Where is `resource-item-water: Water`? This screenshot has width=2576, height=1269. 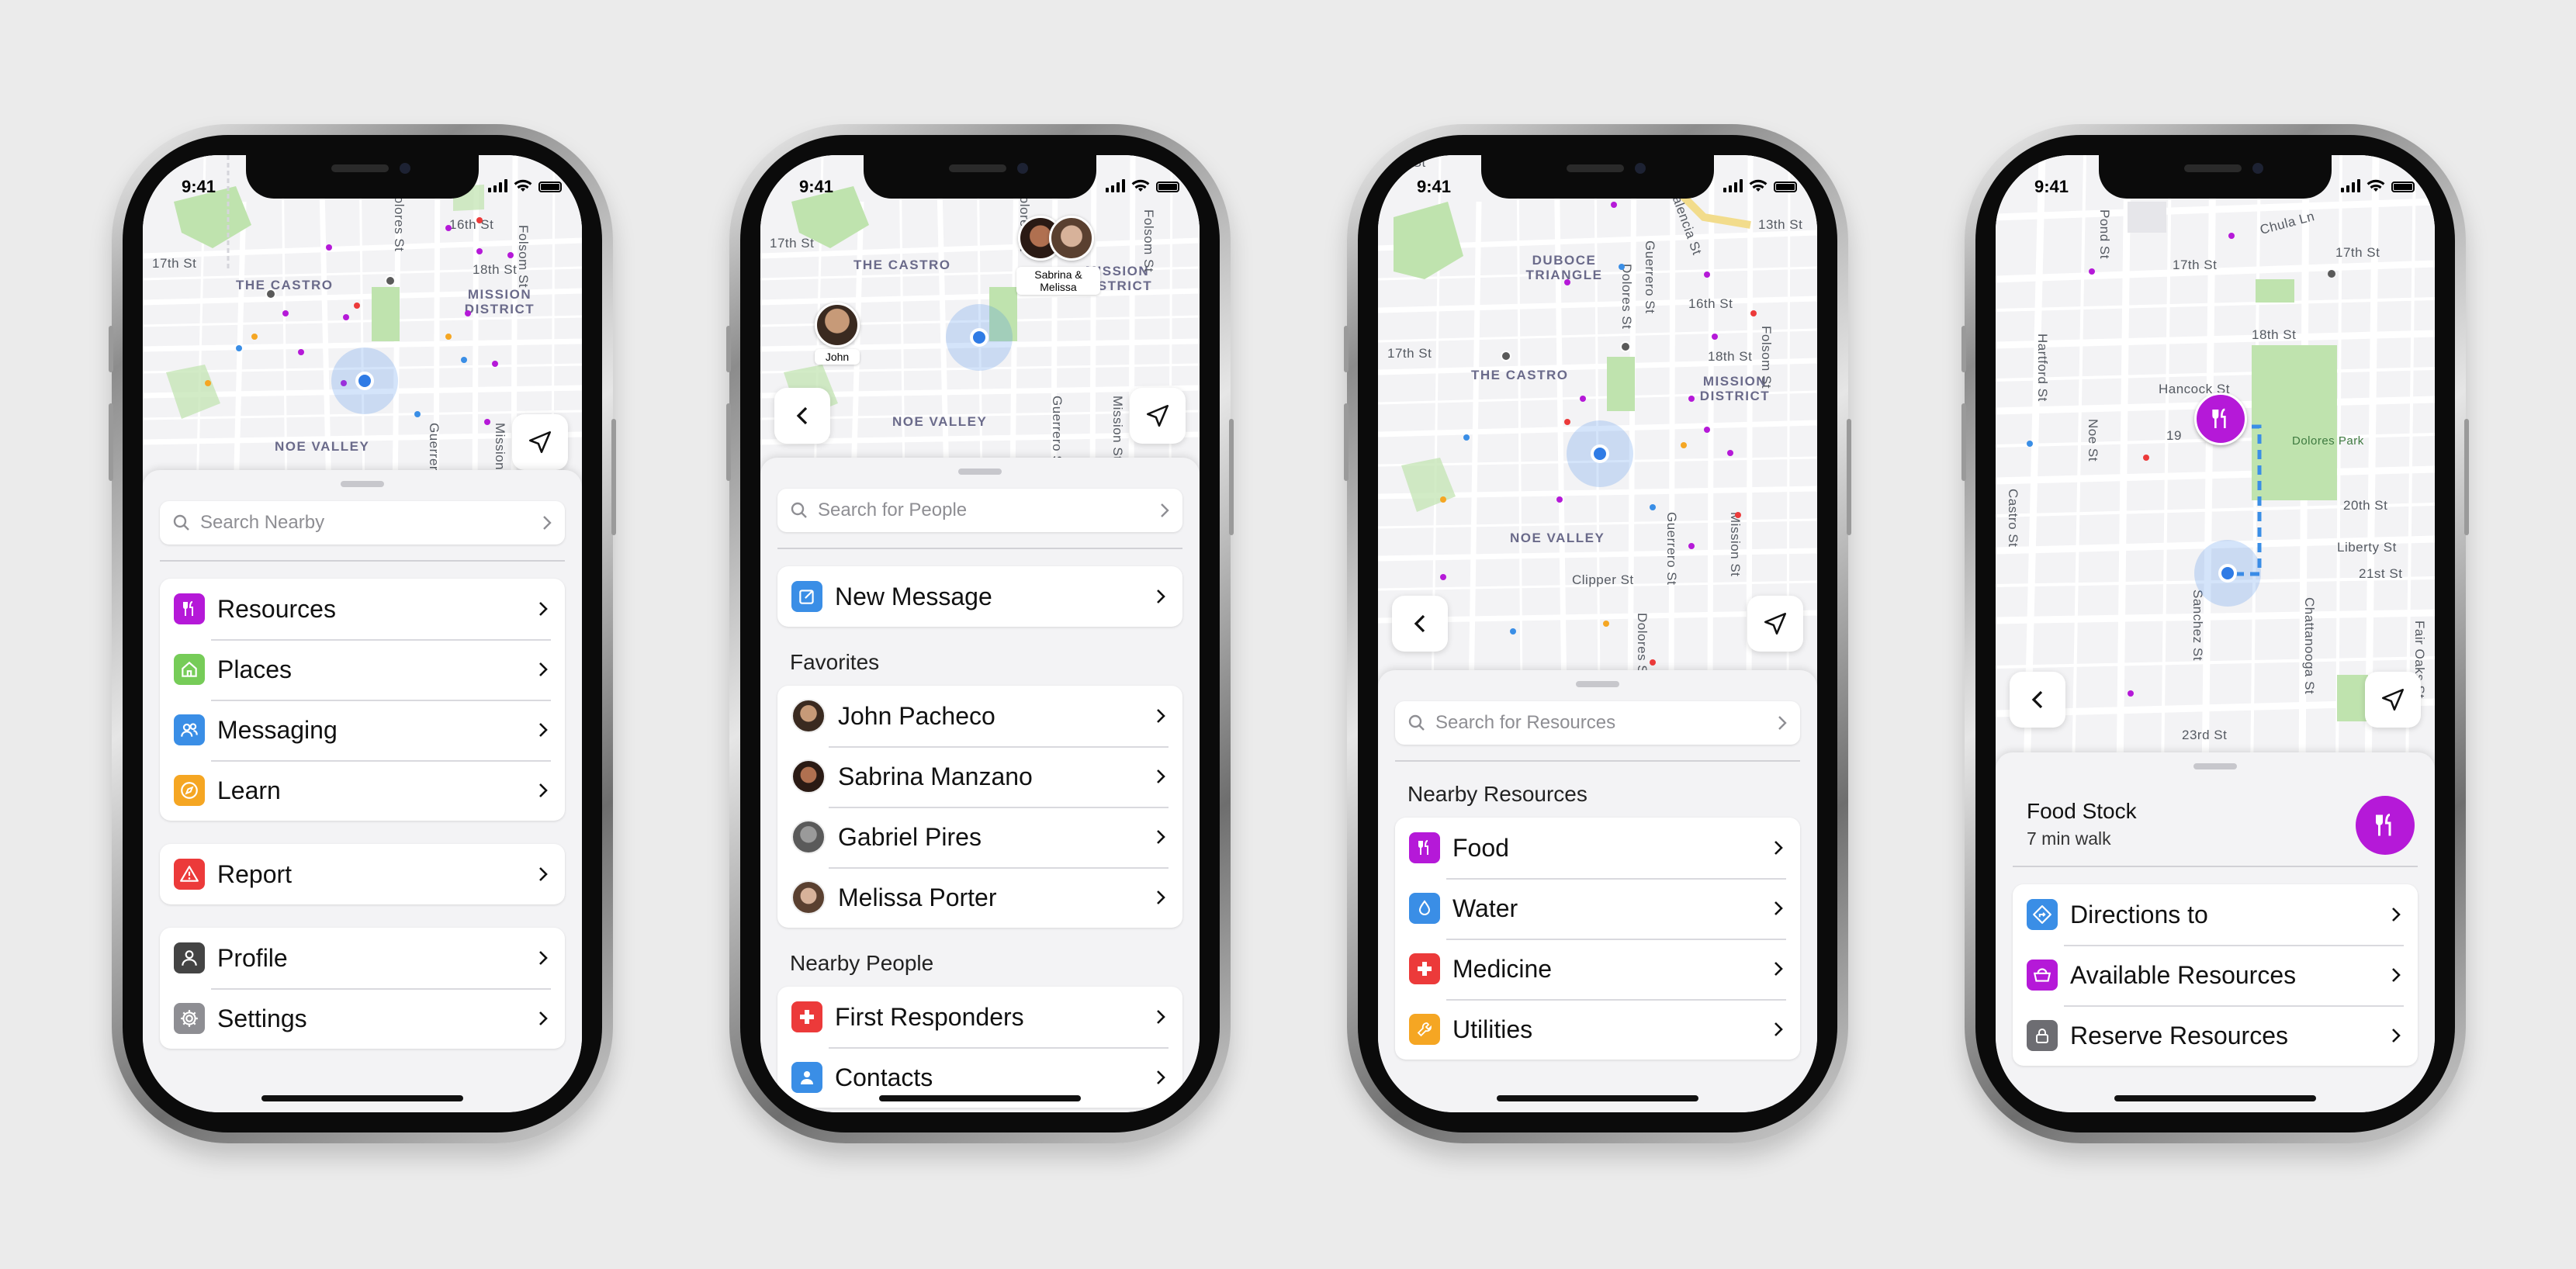
resource-item-water: Water is located at coordinates (1597, 909).